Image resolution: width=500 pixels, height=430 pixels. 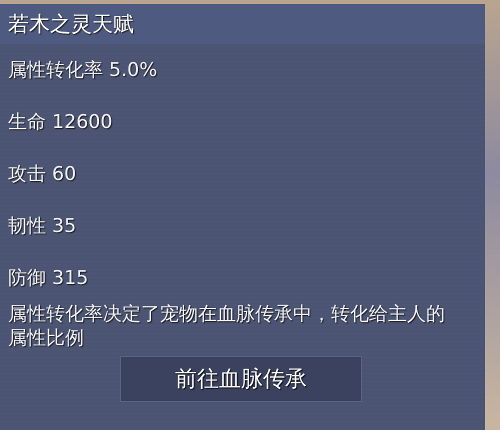 I want to click on bloodline-inheritance-button: 前往血脉传承, so click(x=241, y=379).